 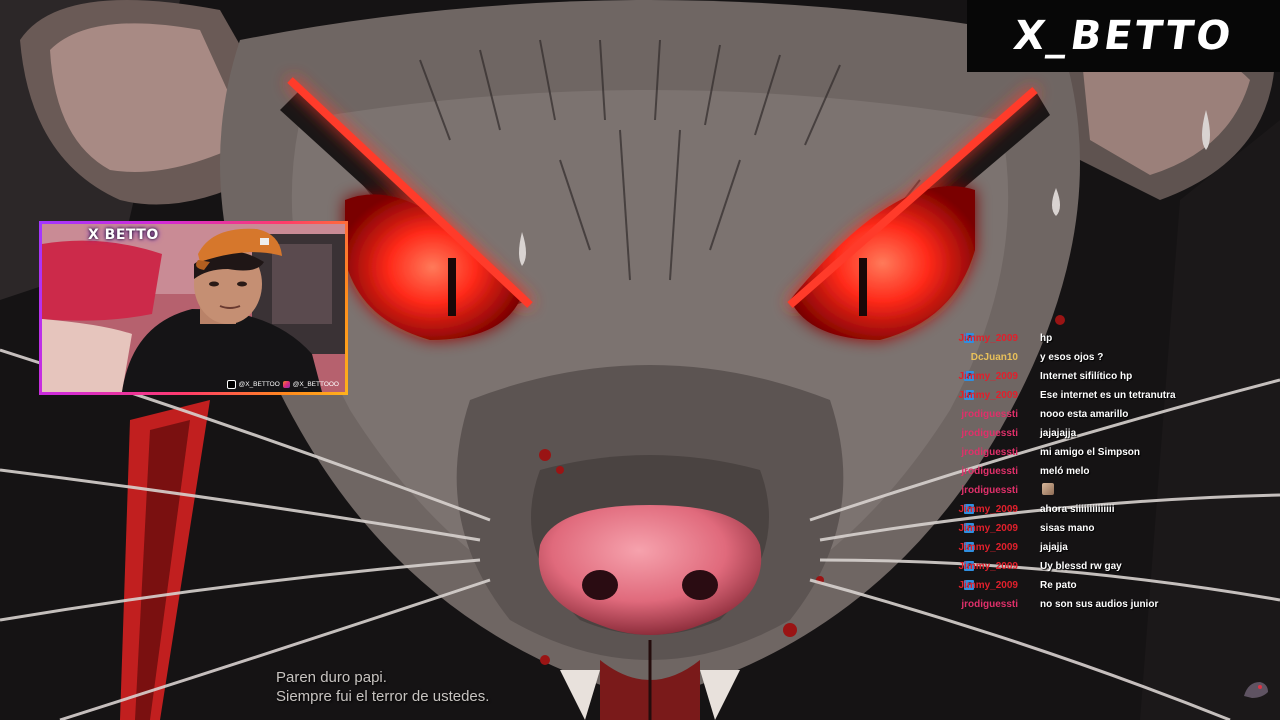 What do you see at coordinates (1256, 690) in the screenshot?
I see `watermark-icon` at bounding box center [1256, 690].